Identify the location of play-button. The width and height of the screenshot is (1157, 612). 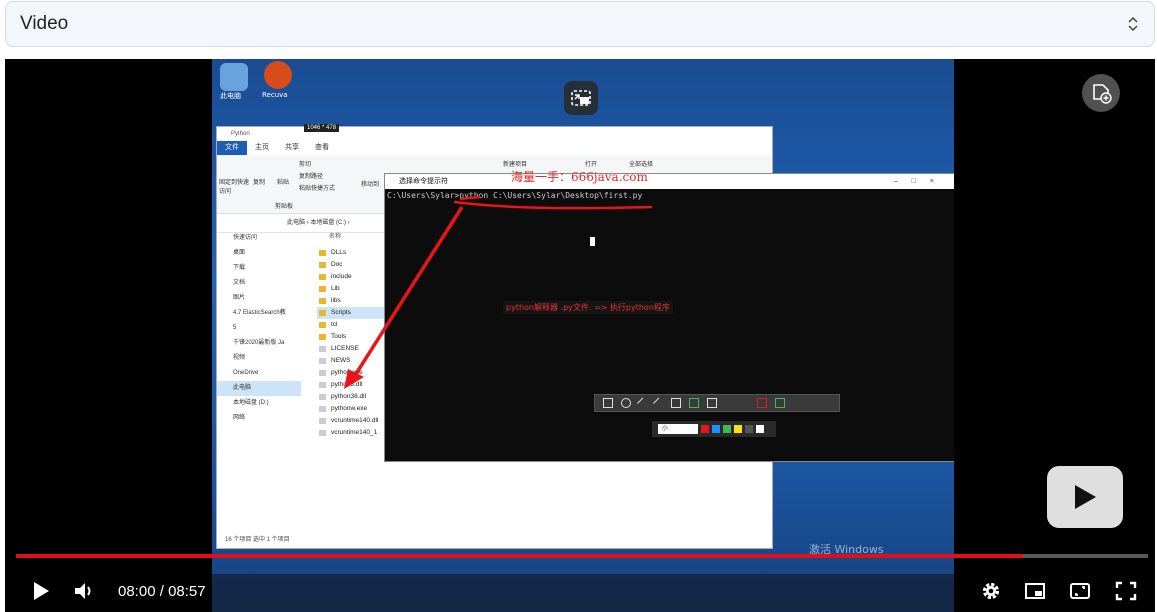
(41, 591).